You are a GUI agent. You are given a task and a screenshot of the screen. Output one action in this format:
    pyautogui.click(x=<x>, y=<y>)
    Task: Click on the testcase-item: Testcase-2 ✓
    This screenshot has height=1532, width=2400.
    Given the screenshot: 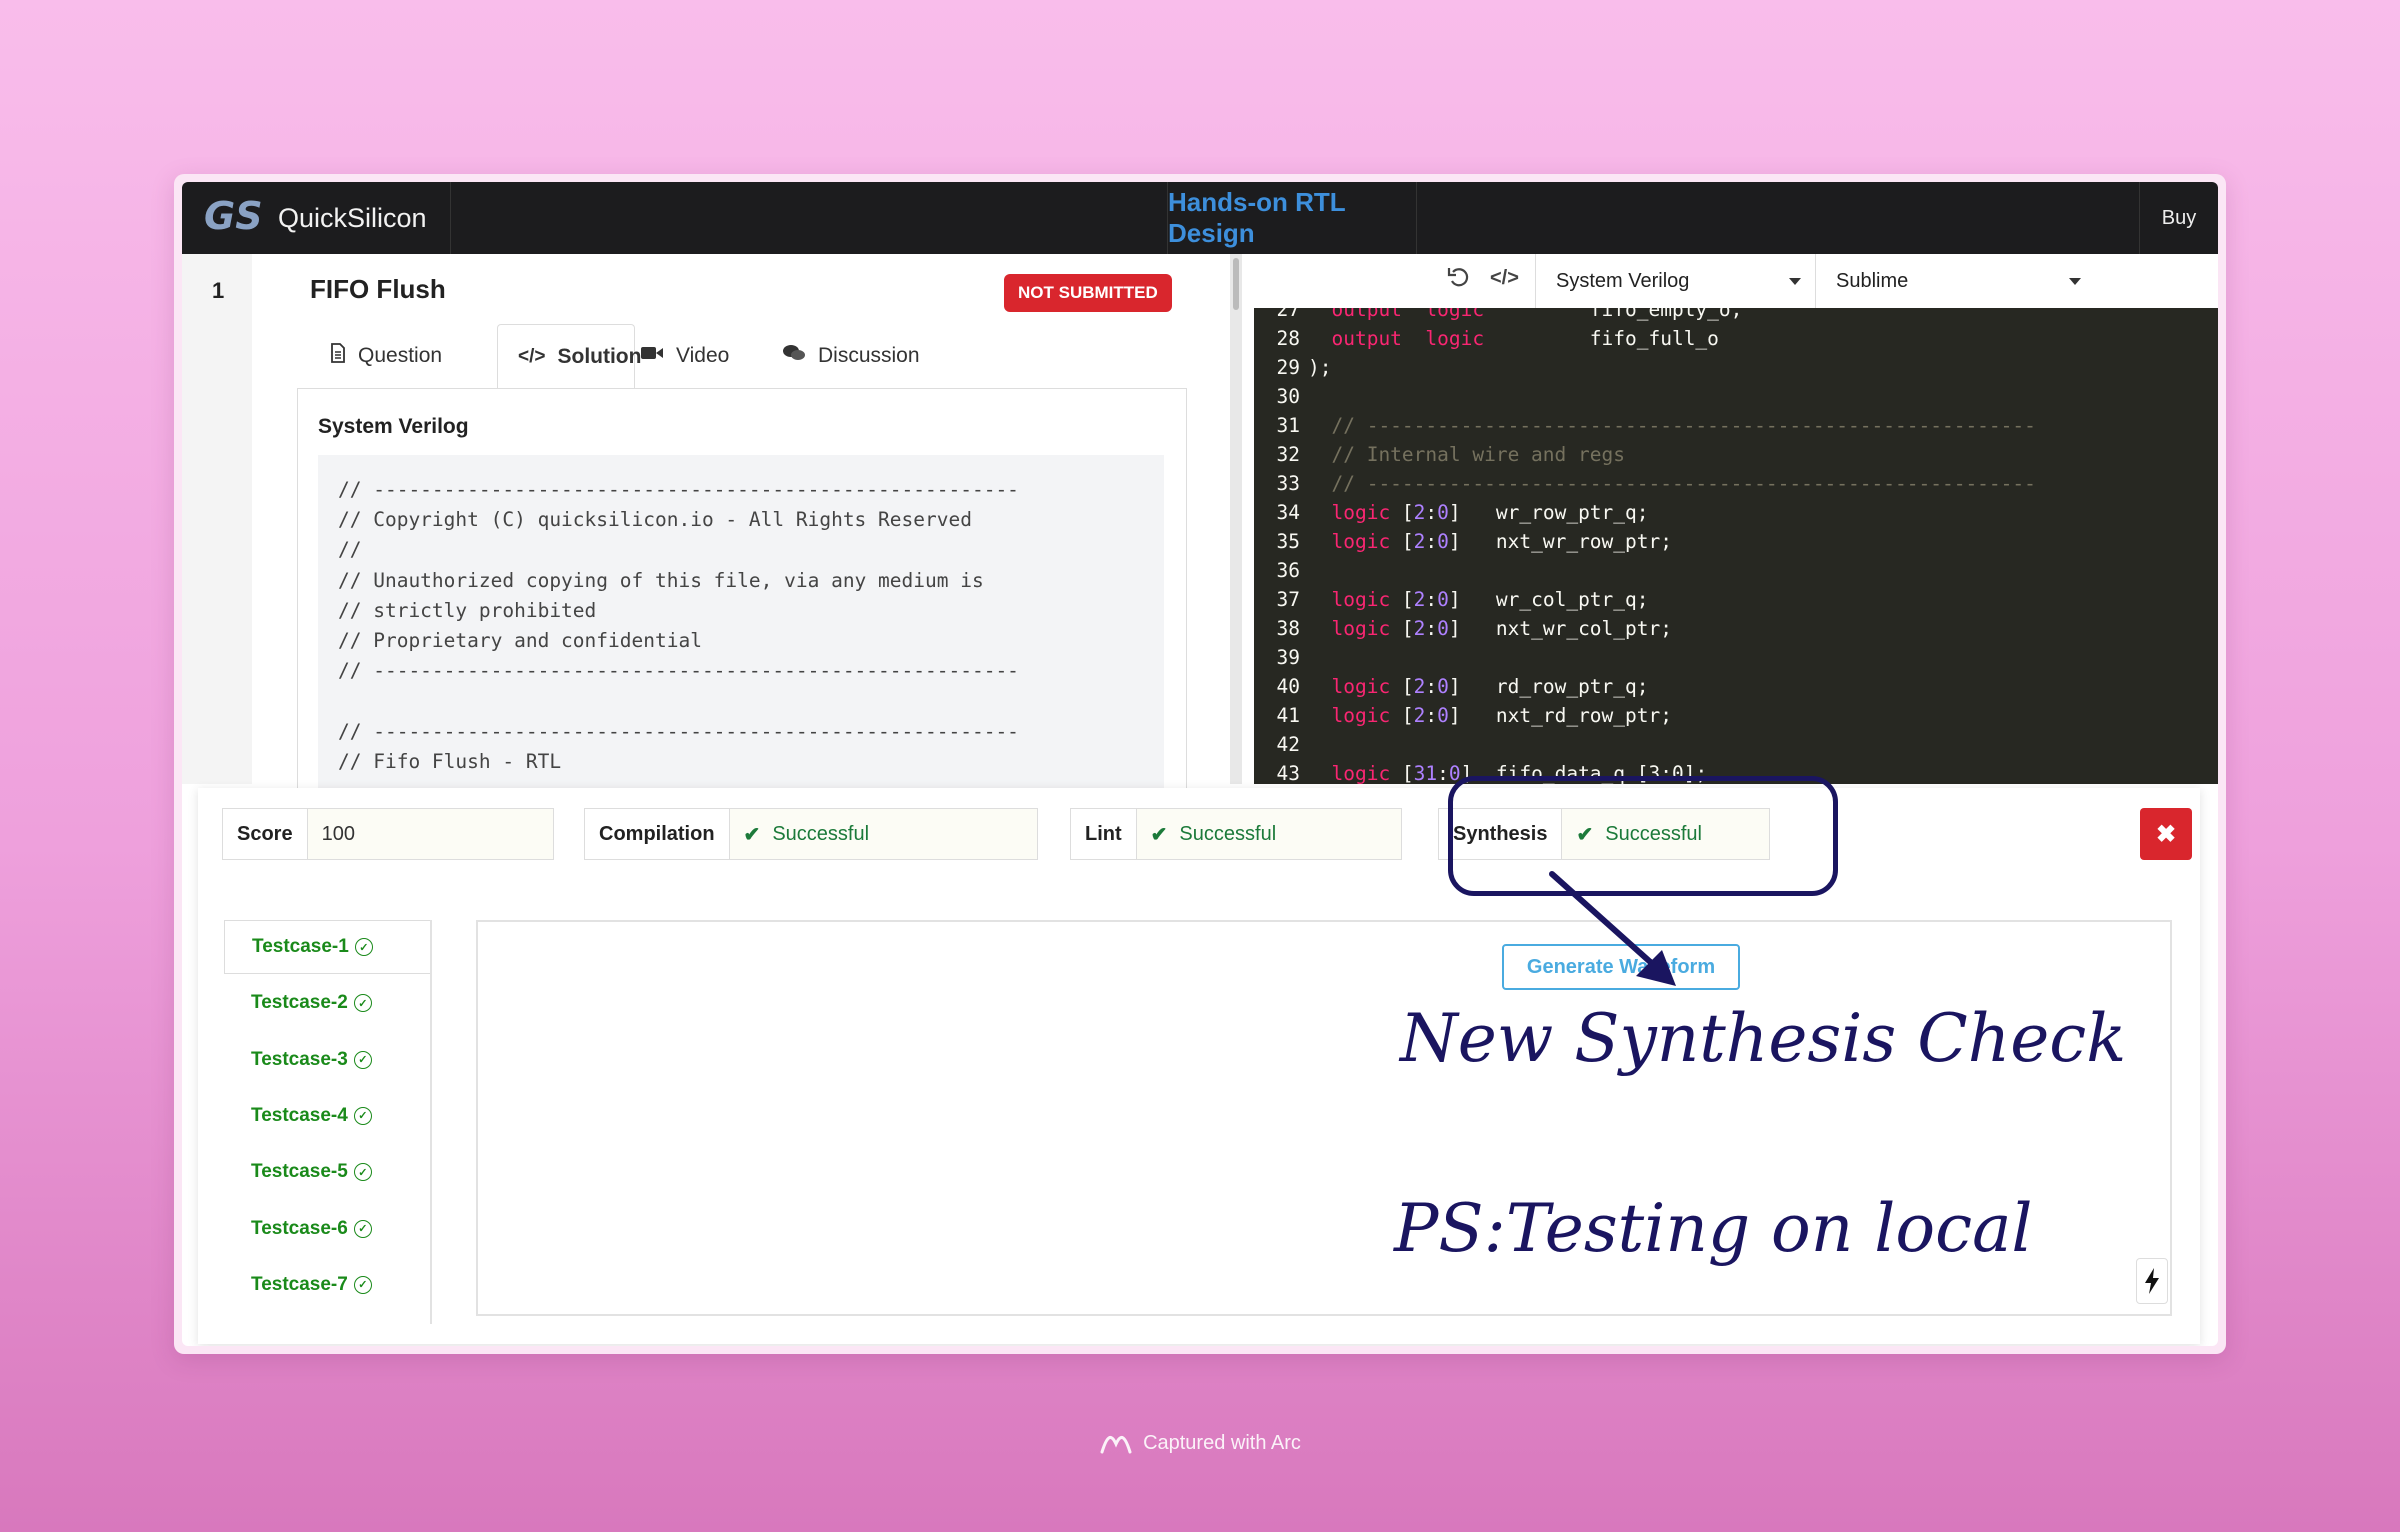 What is the action you would take?
    pyautogui.click(x=327, y=1003)
    